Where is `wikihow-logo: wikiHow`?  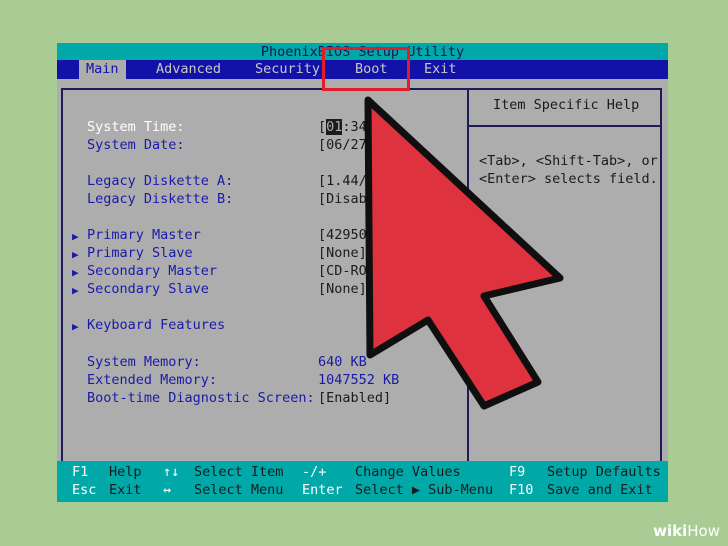
wikihow-logo: wikiHow is located at coordinates (686, 531).